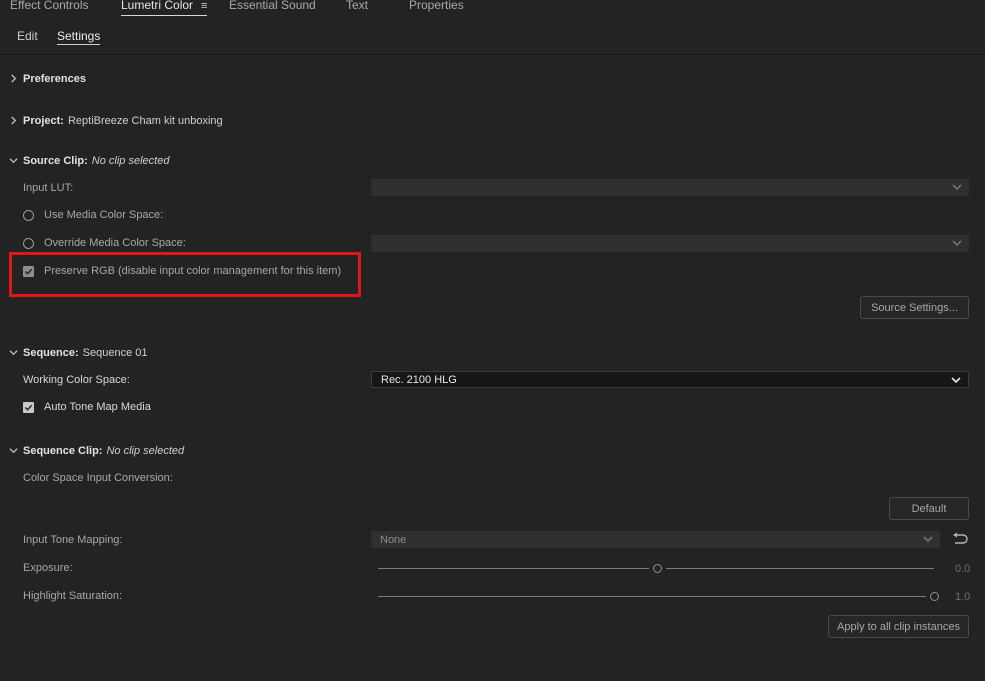  What do you see at coordinates (130, 161) in the screenshot?
I see `source-clip-value: No clip selected` at bounding box center [130, 161].